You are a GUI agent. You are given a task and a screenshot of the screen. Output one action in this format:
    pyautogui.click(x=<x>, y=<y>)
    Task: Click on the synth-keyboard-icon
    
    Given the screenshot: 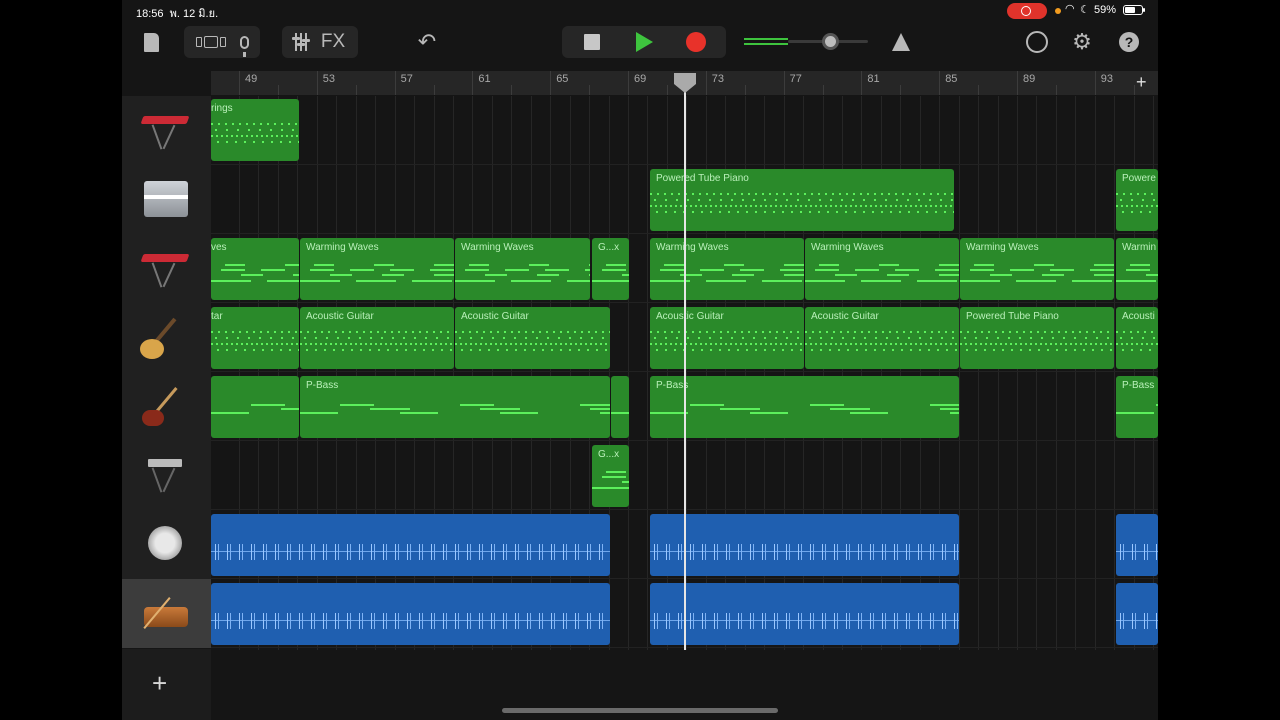 What is the action you would take?
    pyautogui.click(x=166, y=476)
    